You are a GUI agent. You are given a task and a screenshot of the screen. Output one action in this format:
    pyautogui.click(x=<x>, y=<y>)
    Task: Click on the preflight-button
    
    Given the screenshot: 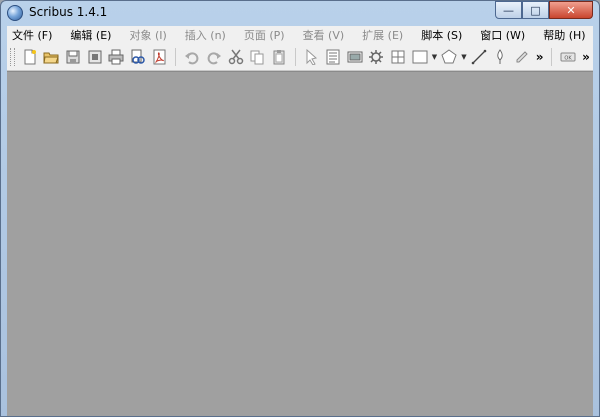 What is the action you would take?
    pyautogui.click(x=138, y=57)
    